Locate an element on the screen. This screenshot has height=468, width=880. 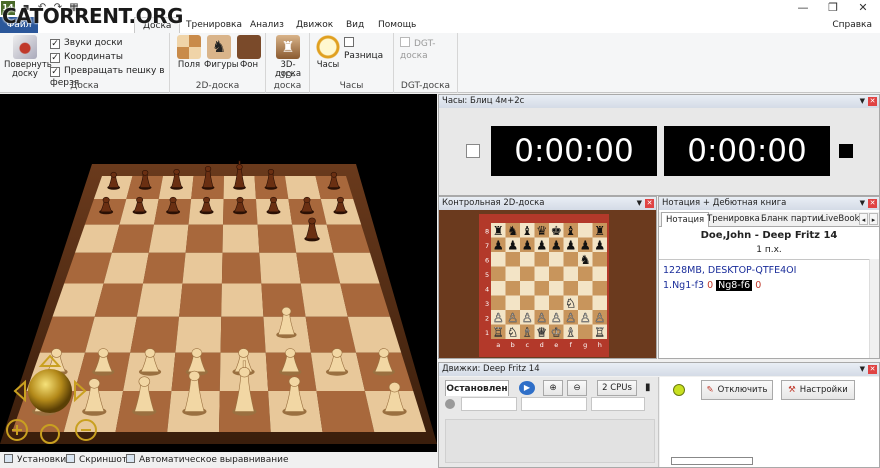
white-piece-2d: ♕ is located at coordinates (542, 332).